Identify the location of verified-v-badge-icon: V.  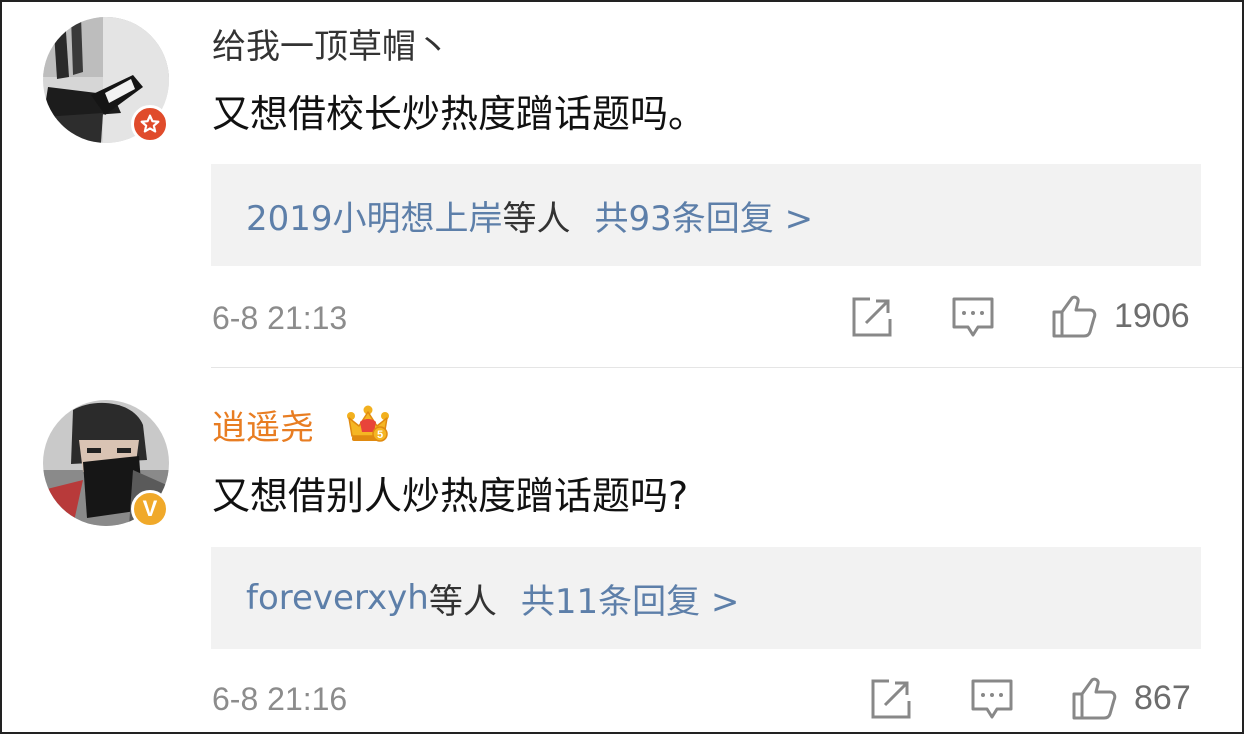
(150, 509).